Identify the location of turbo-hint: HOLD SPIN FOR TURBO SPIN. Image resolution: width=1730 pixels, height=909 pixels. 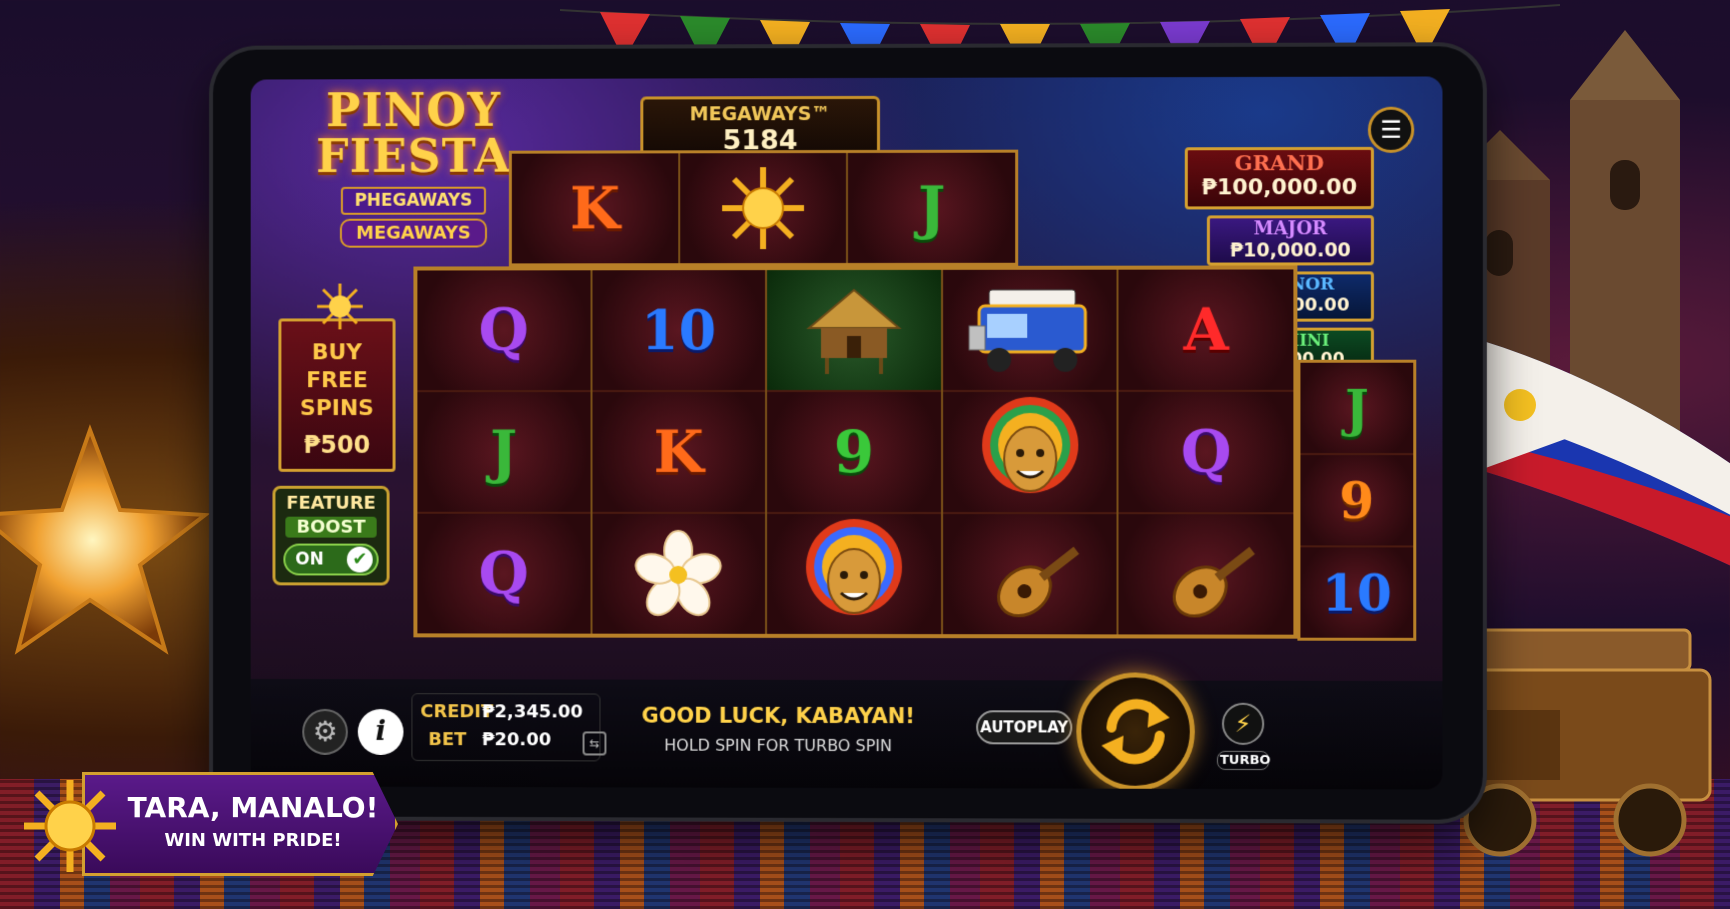
(778, 745).